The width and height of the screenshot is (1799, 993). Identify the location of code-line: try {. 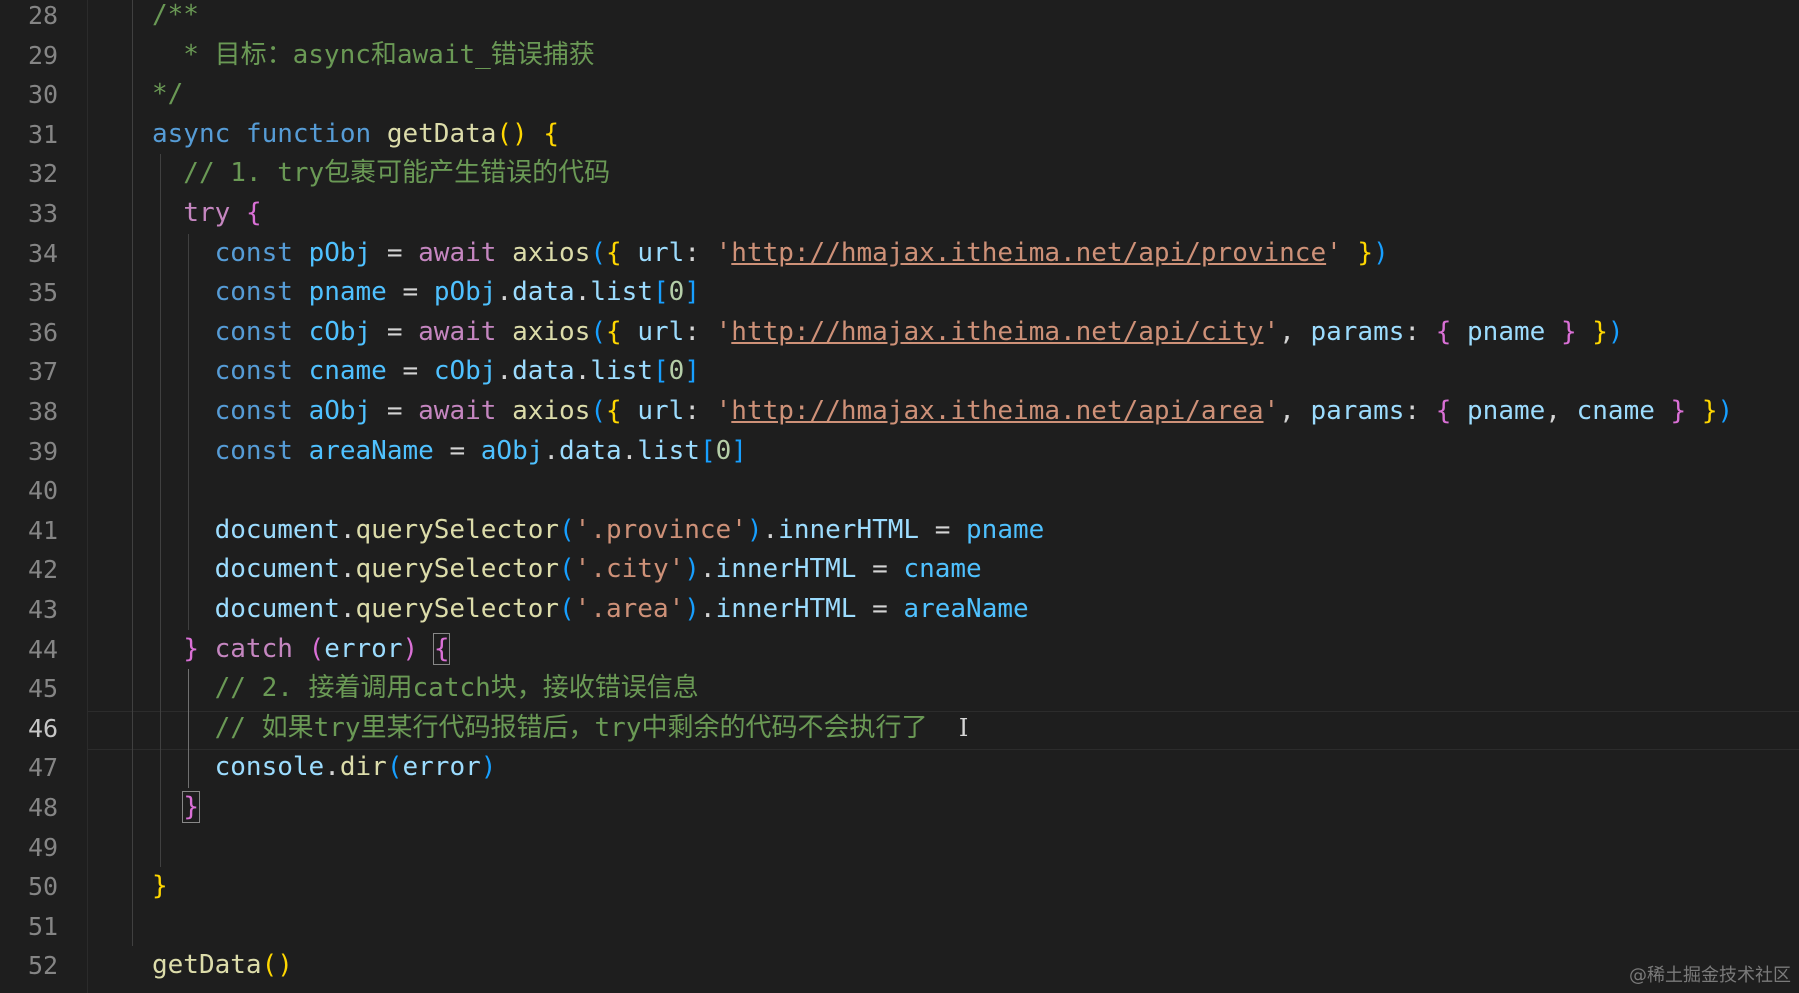
(207, 214).